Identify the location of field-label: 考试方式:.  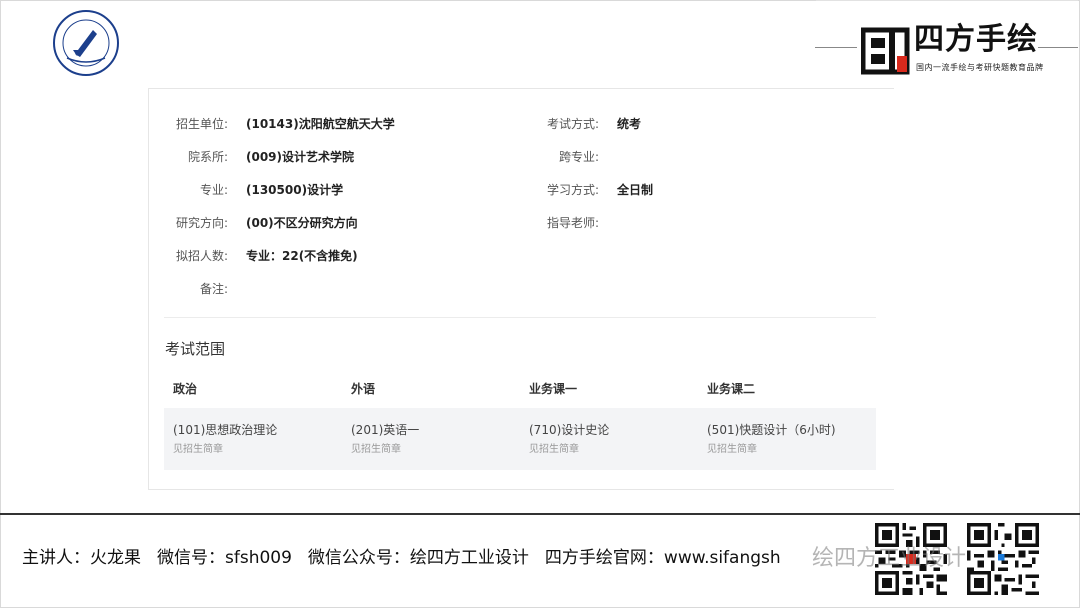
(572, 124).